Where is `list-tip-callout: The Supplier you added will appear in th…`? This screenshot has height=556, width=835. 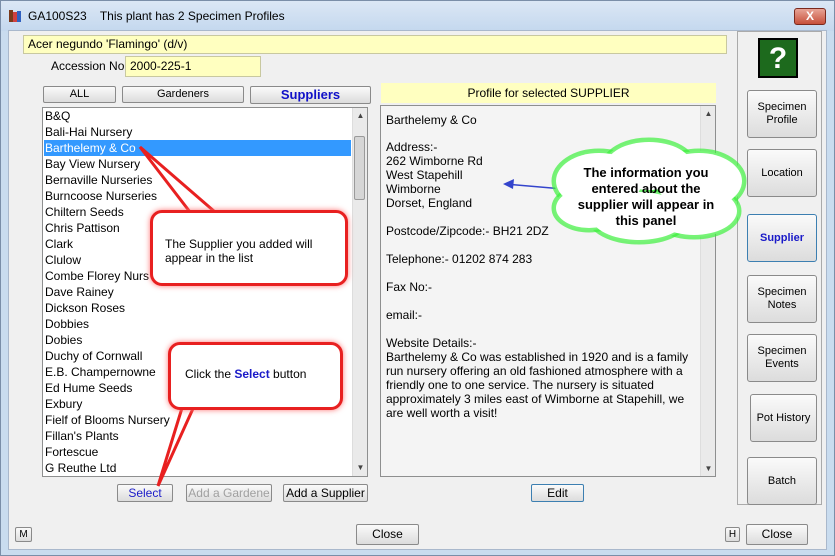 list-tip-callout: The Supplier you added will appear in th… is located at coordinates (249, 248).